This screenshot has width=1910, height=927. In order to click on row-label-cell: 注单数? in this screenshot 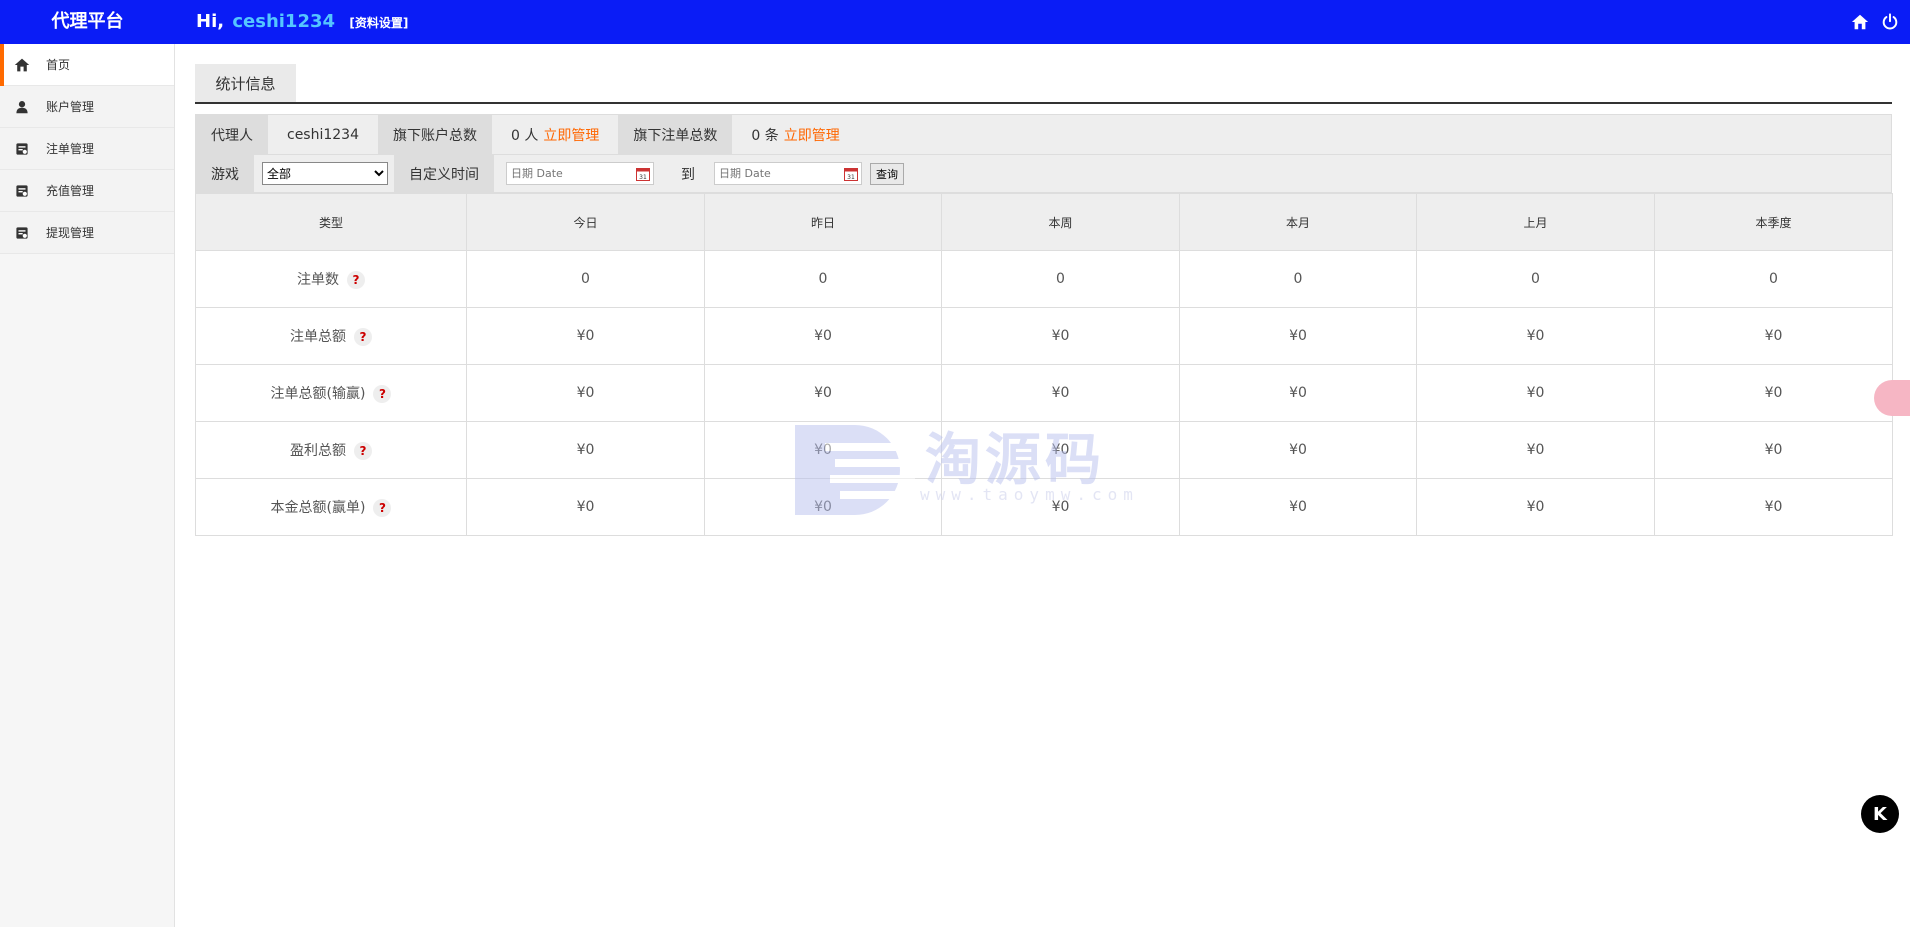, I will do `click(331, 279)`.